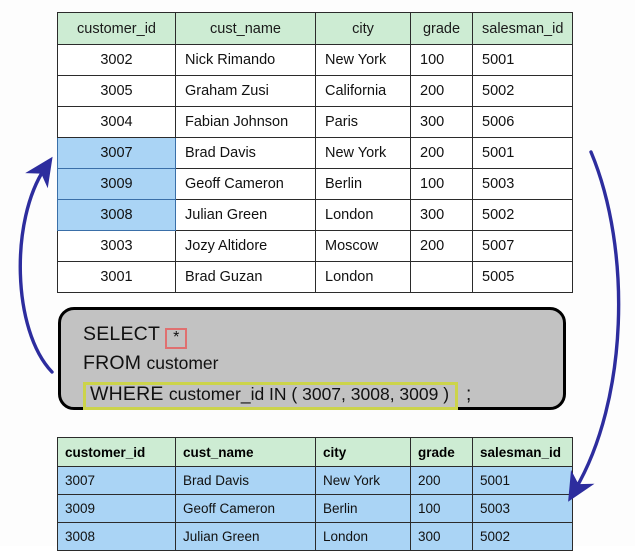 This screenshot has width=635, height=551. What do you see at coordinates (522, 480) in the screenshot?
I see `result-cell-salesman_id: 5001` at bounding box center [522, 480].